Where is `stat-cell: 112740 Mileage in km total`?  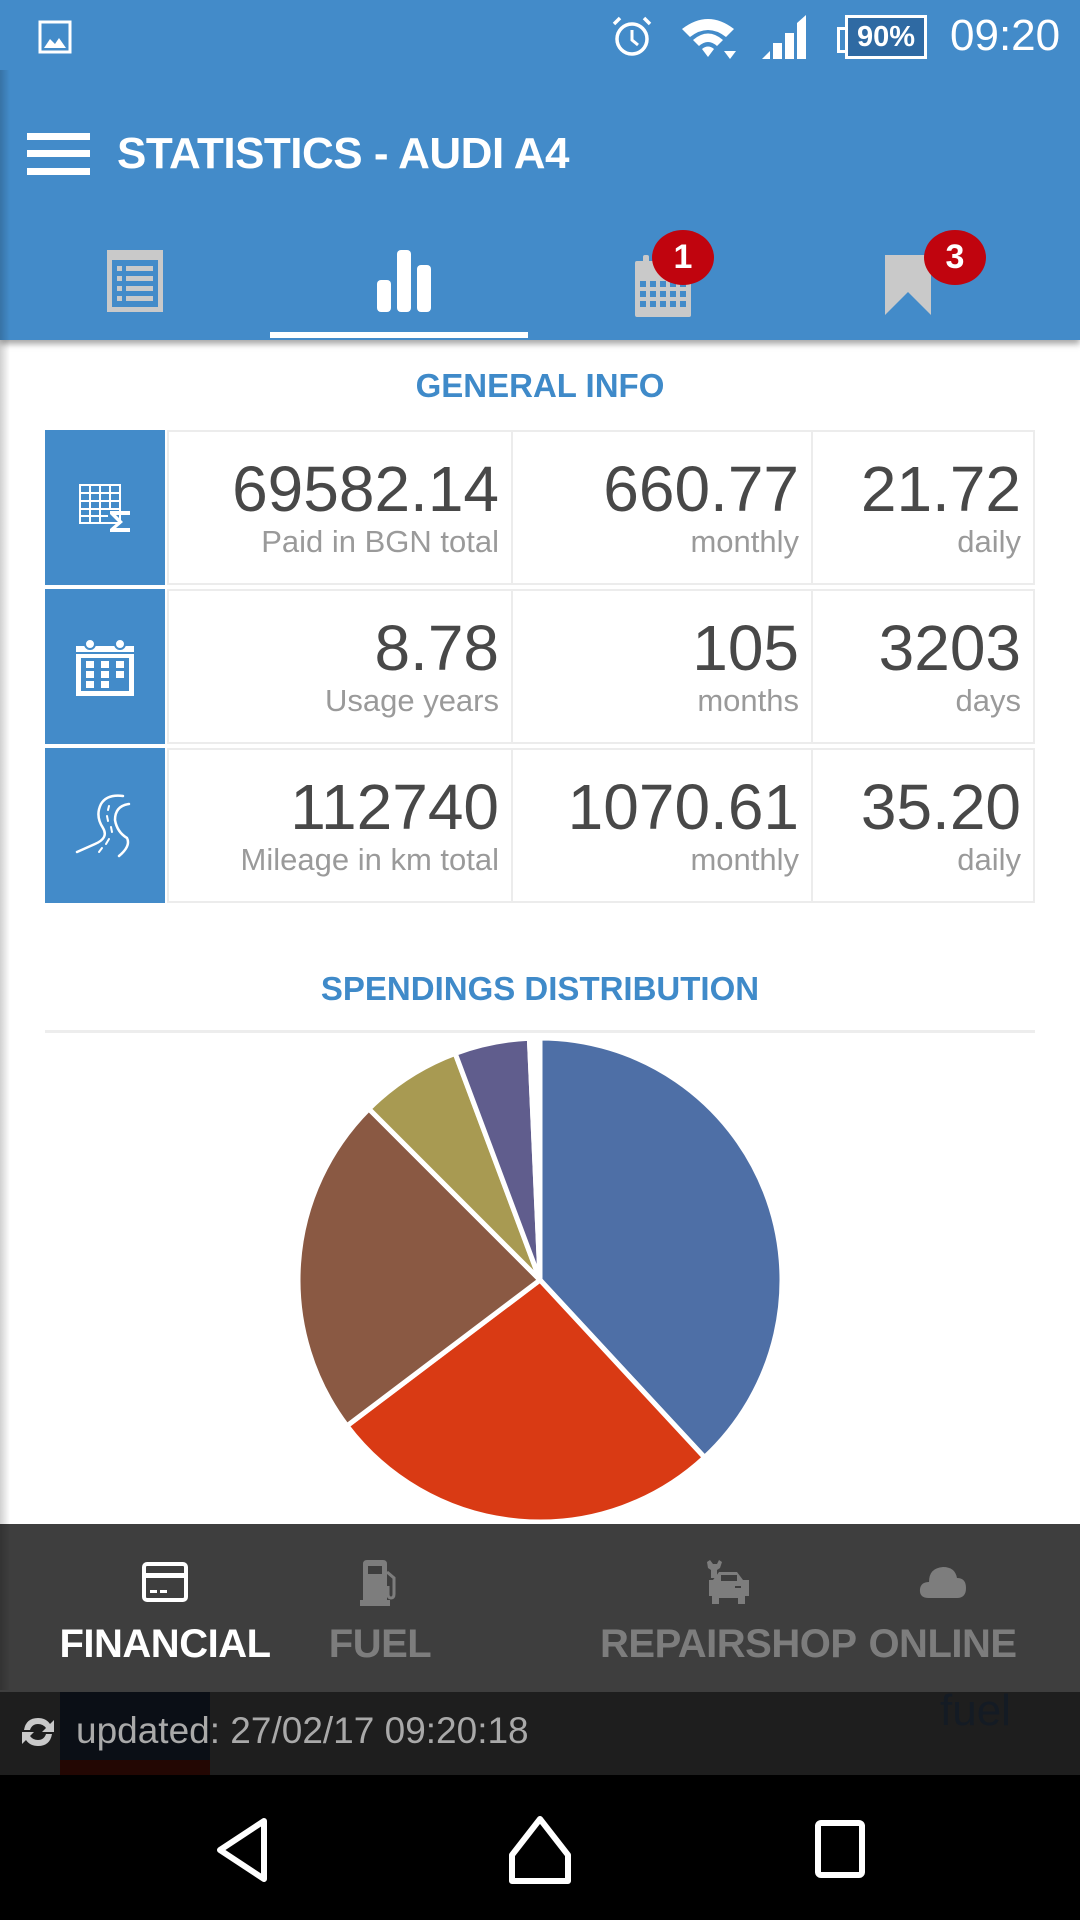 stat-cell: 112740 Mileage in km total is located at coordinates (340, 825).